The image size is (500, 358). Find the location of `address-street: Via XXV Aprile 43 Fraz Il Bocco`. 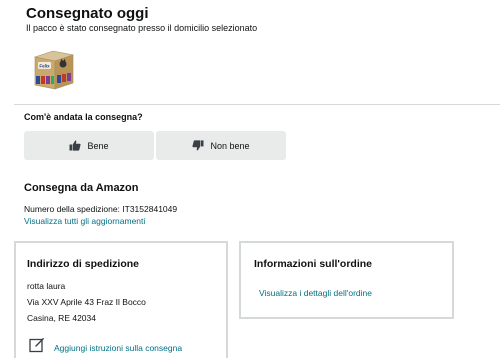

address-street: Via XXV Aprile 43 Fraz Il Bocco is located at coordinates (86, 302).